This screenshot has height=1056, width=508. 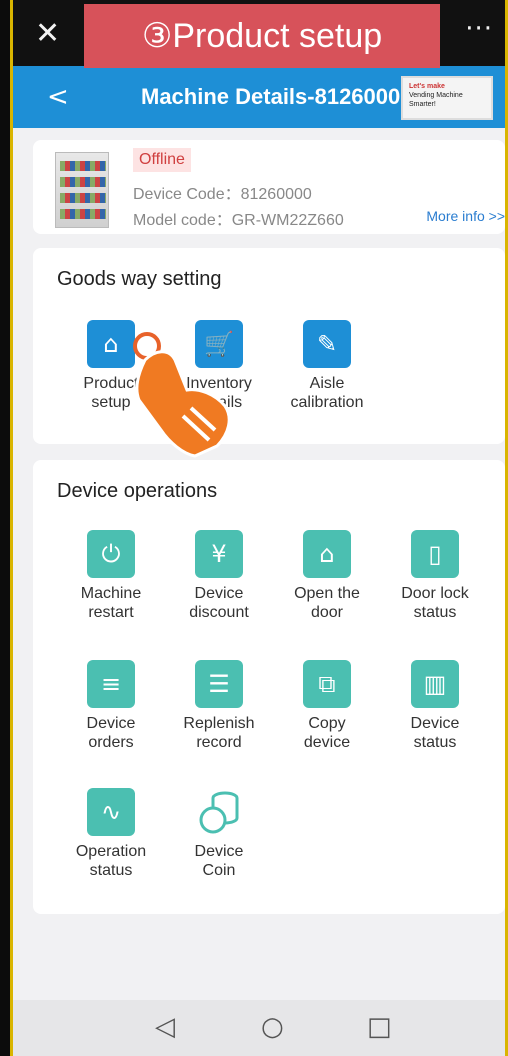 What do you see at coordinates (327, 393) in the screenshot?
I see `aisle-calibration-label: Aisle calibration` at bounding box center [327, 393].